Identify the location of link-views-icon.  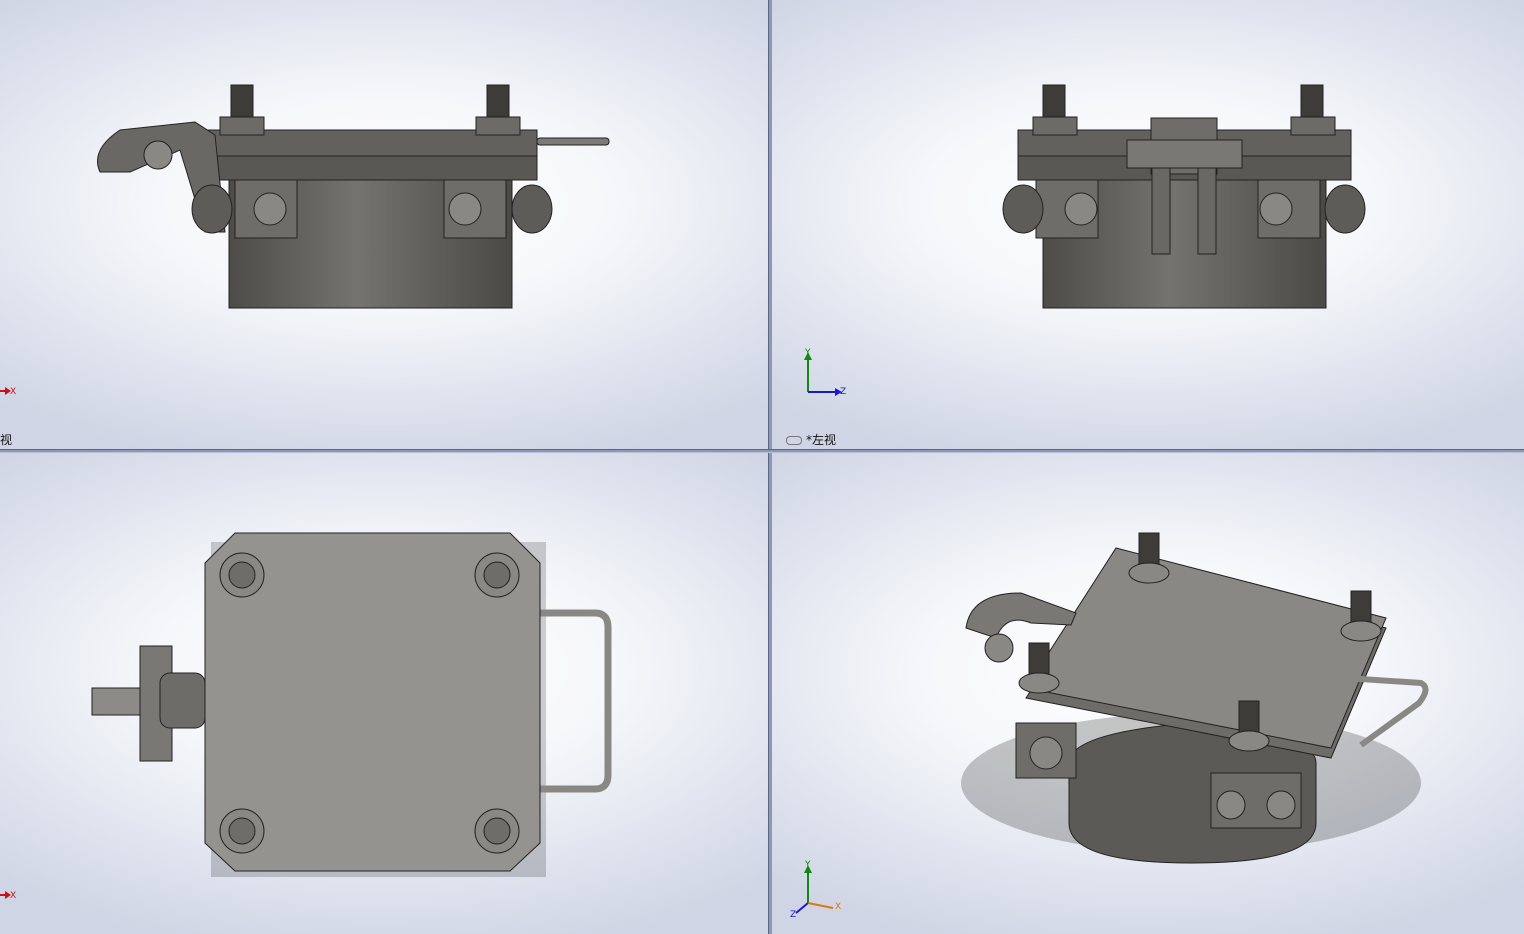
(794, 440).